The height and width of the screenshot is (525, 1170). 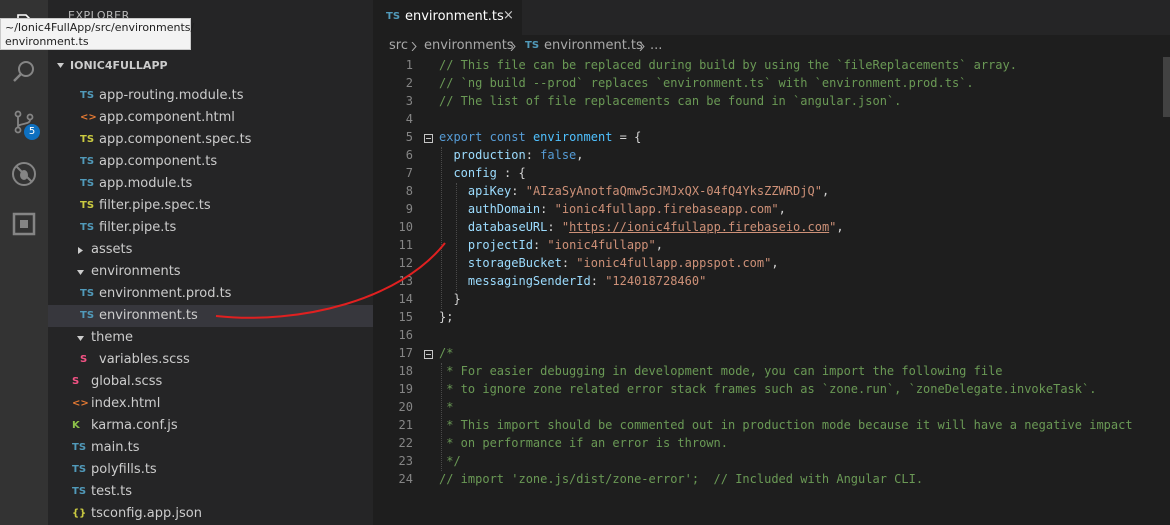 I want to click on annotation-arrow, so click(x=330, y=280).